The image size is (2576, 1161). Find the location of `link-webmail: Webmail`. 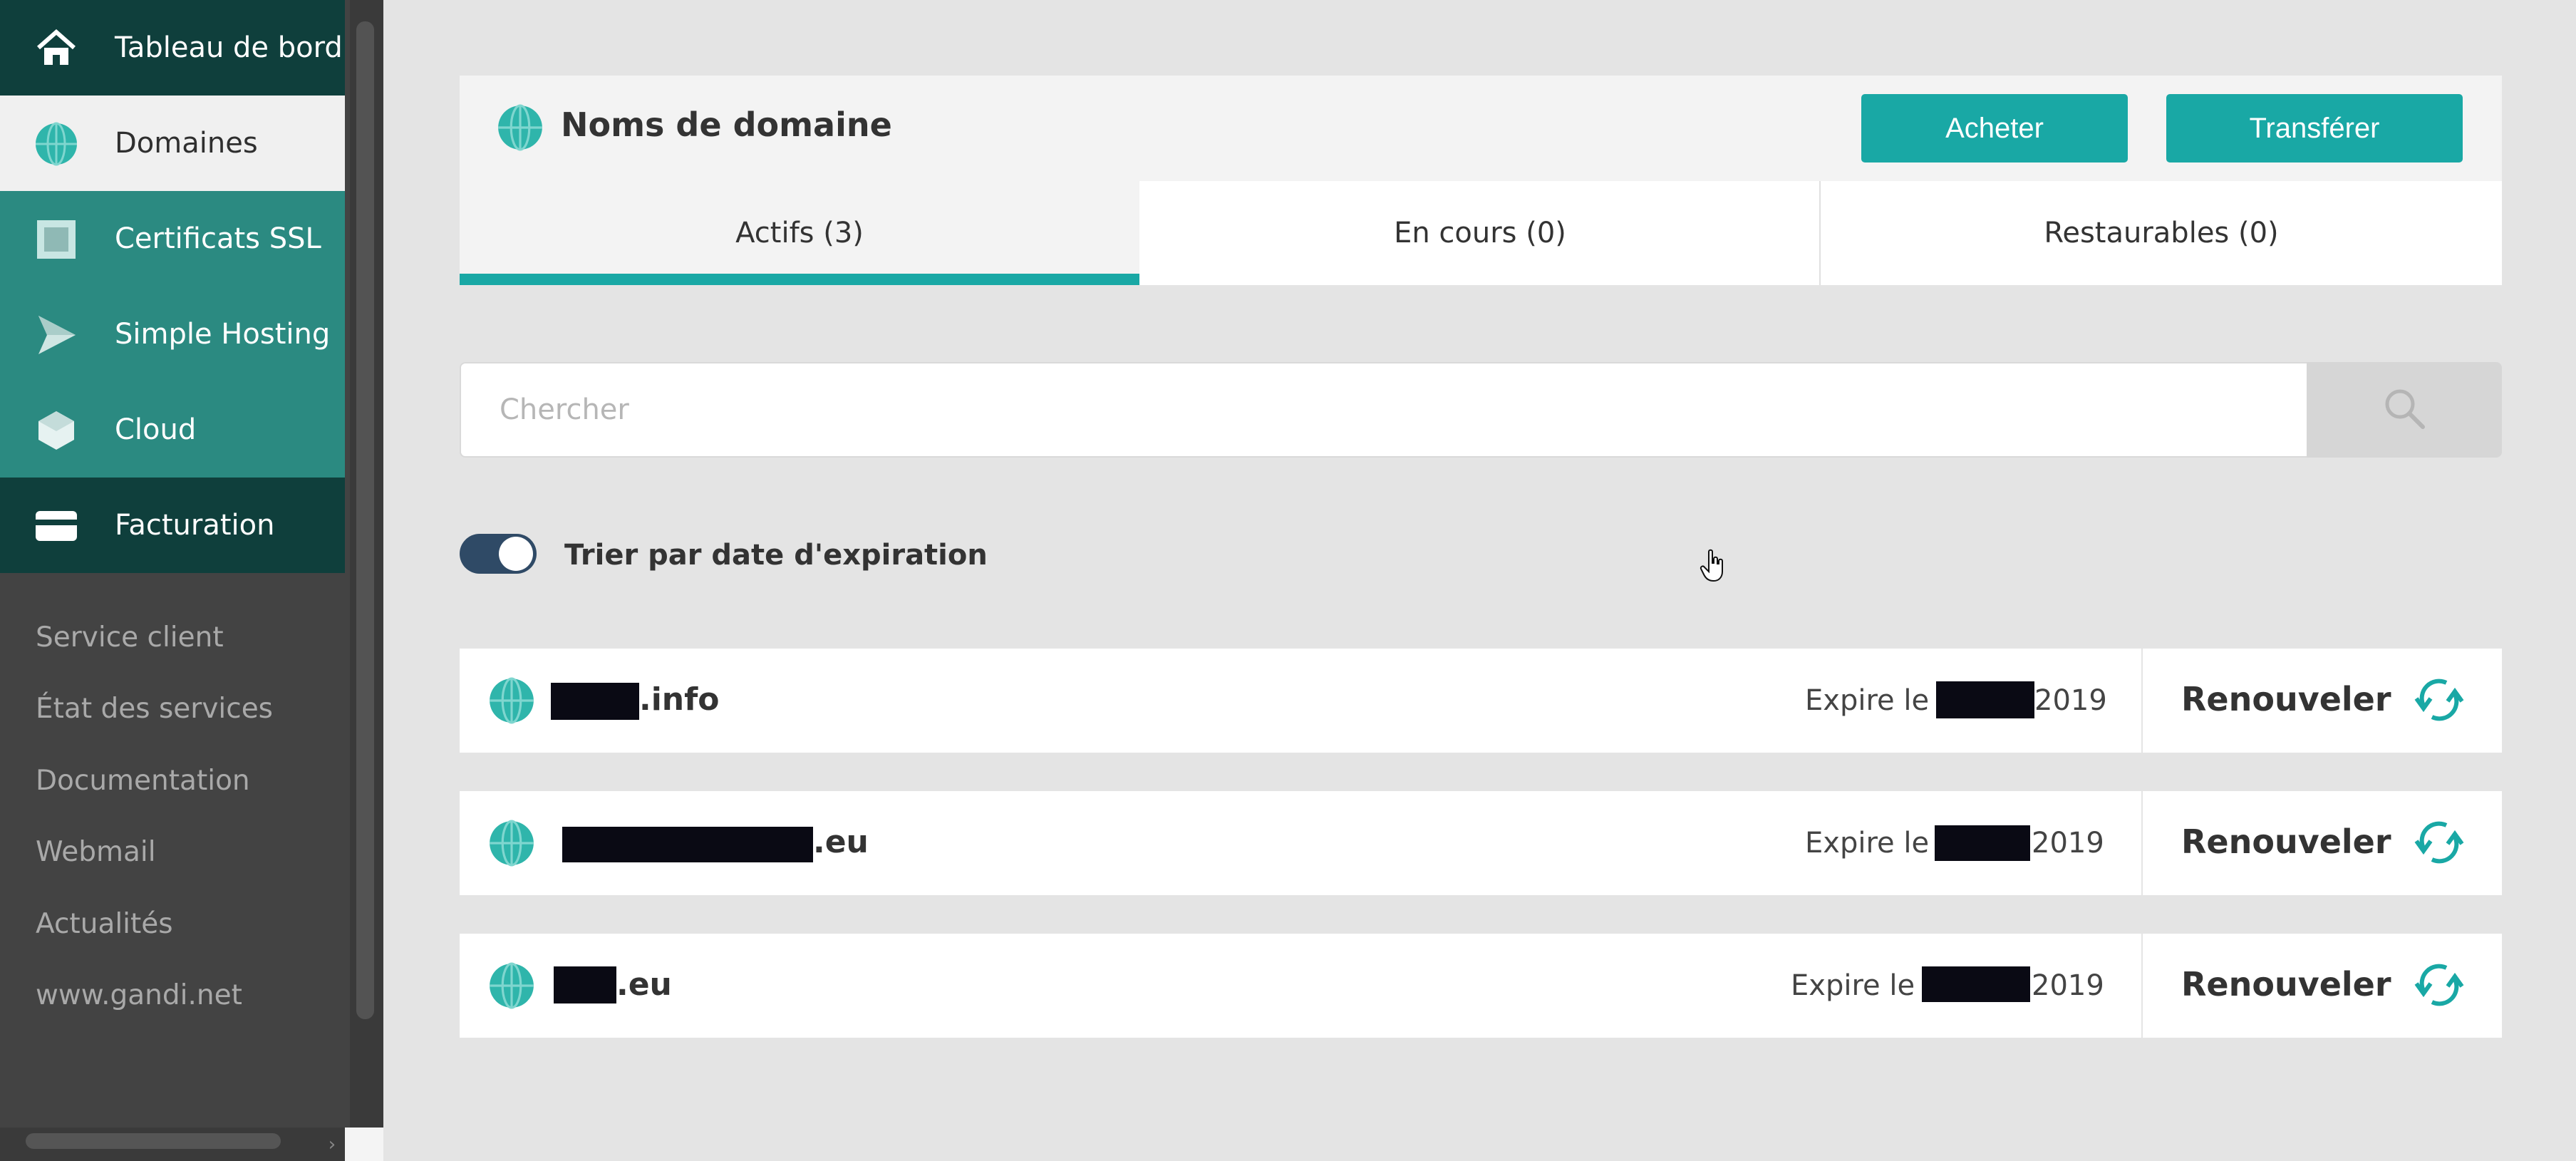

link-webmail: Webmail is located at coordinates (96, 852).